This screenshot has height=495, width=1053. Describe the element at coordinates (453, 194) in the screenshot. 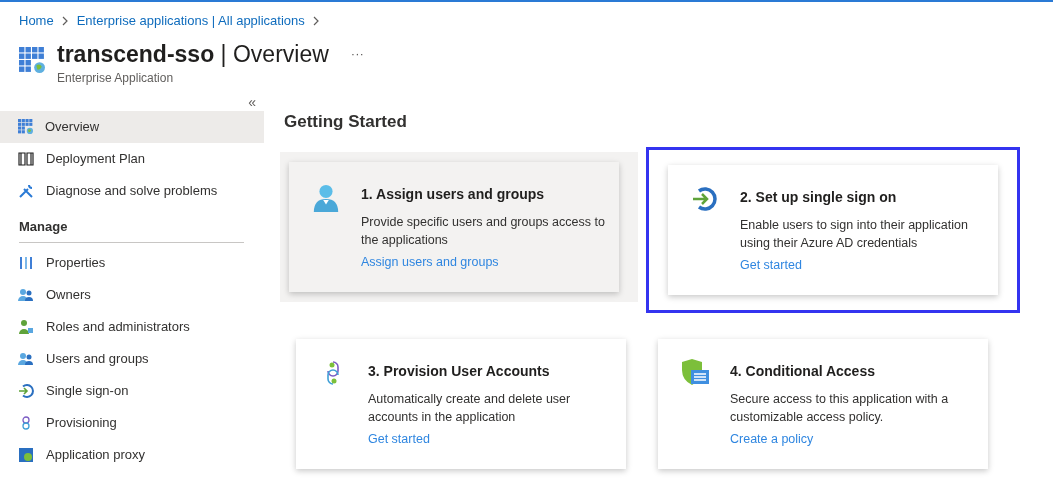

I see `card-title: 1. Assign users and groups` at that location.